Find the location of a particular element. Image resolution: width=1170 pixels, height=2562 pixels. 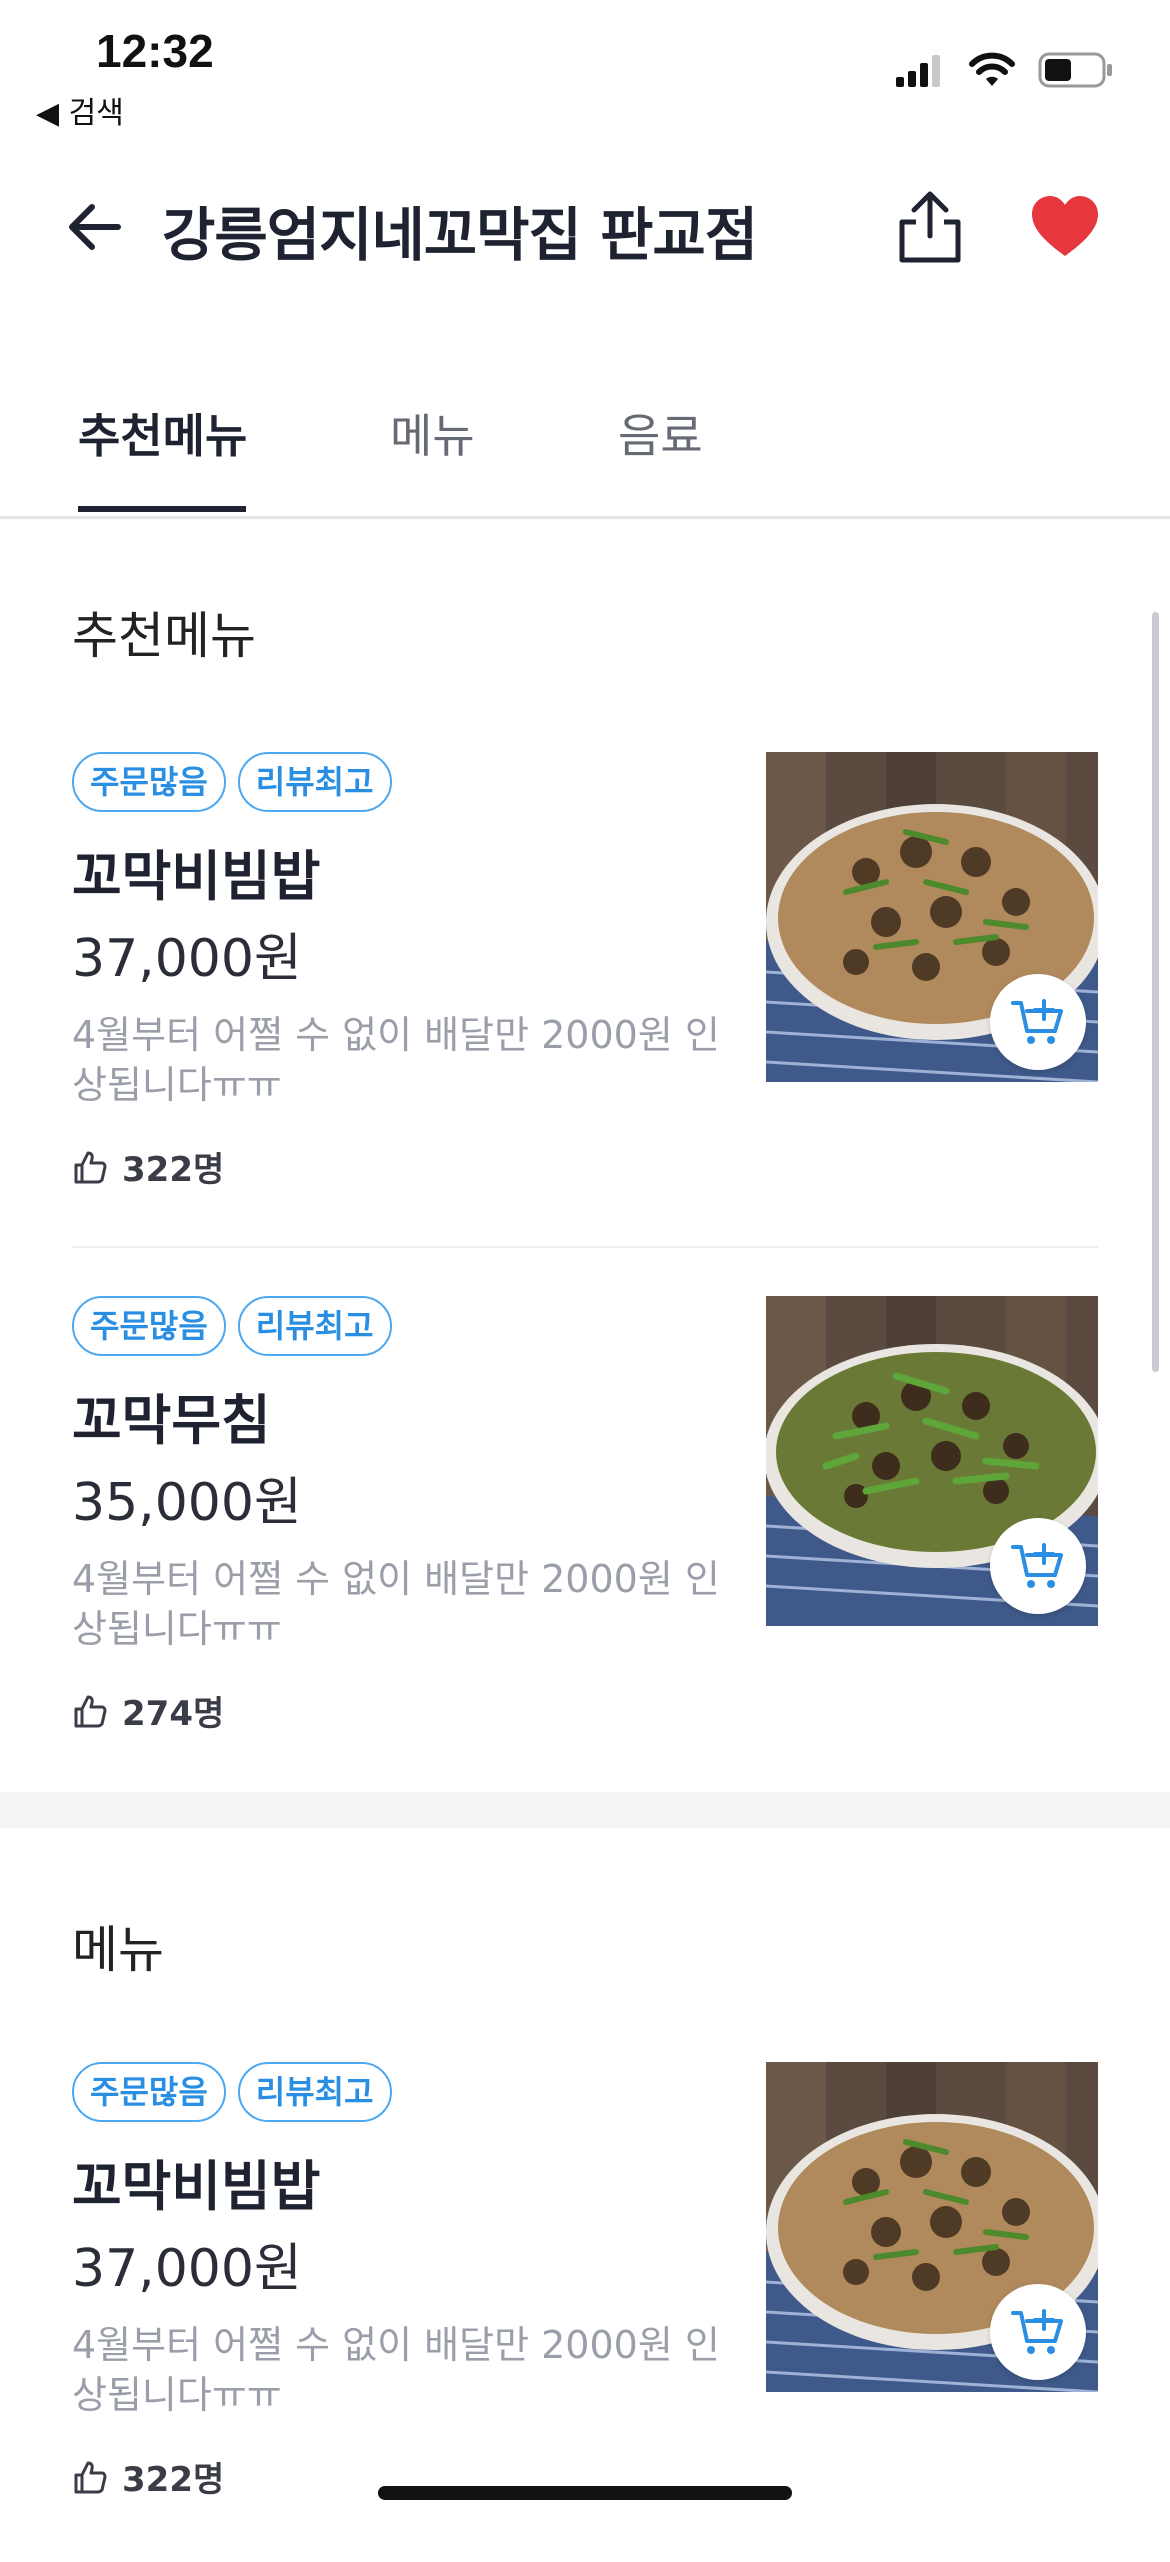

section-title-recommended: 추천메뉴 is located at coordinates (164, 636).